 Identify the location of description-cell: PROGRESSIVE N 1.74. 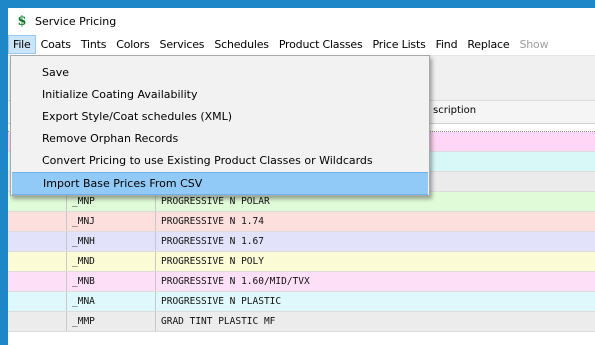
(209, 221).